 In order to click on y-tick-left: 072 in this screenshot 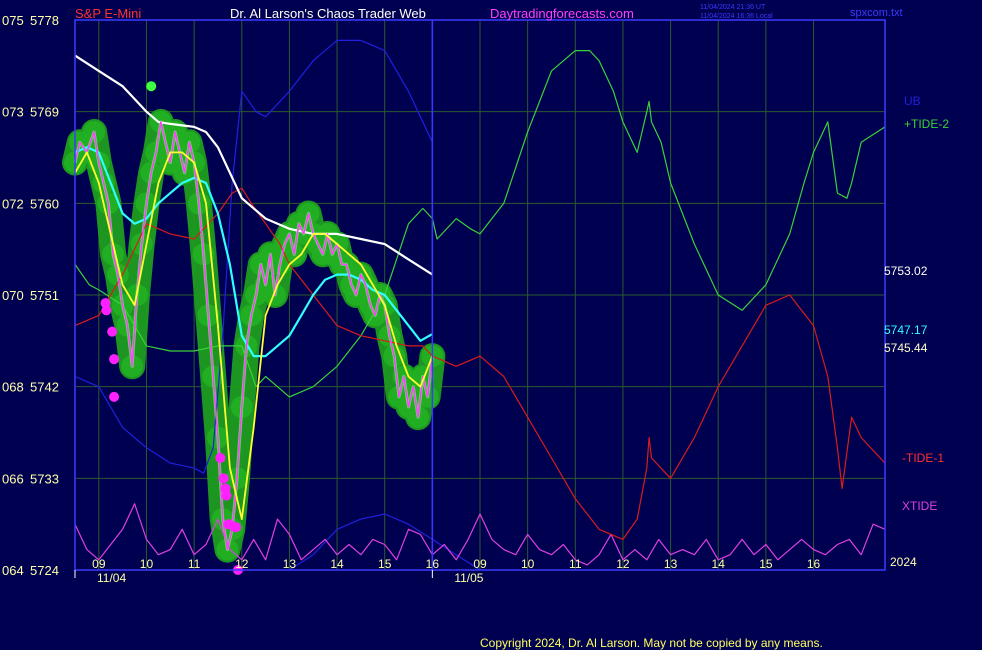, I will do `click(13, 203)`.